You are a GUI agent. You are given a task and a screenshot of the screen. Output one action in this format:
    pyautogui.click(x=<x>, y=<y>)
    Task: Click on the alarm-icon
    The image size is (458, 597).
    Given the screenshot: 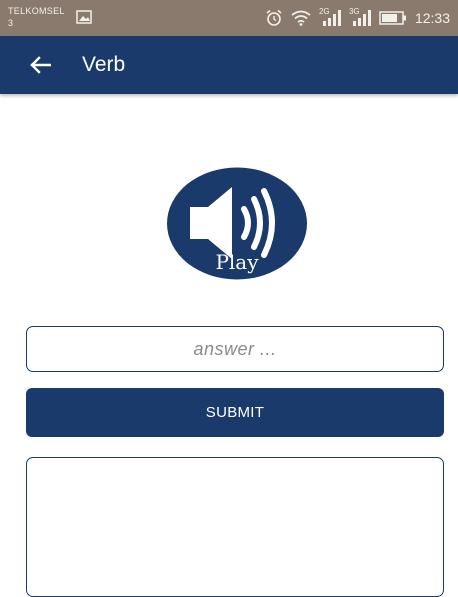 What is the action you would take?
    pyautogui.click(x=274, y=17)
    